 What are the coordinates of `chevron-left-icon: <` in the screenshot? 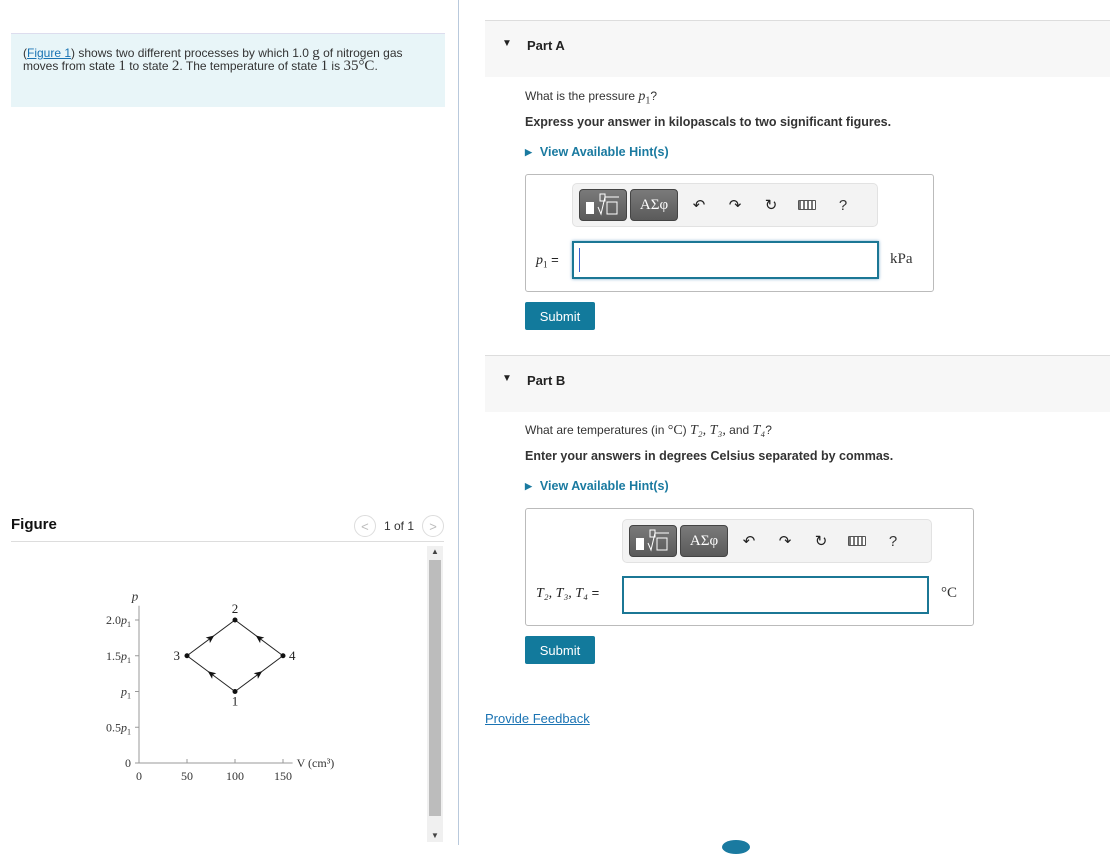 It's located at (365, 526).